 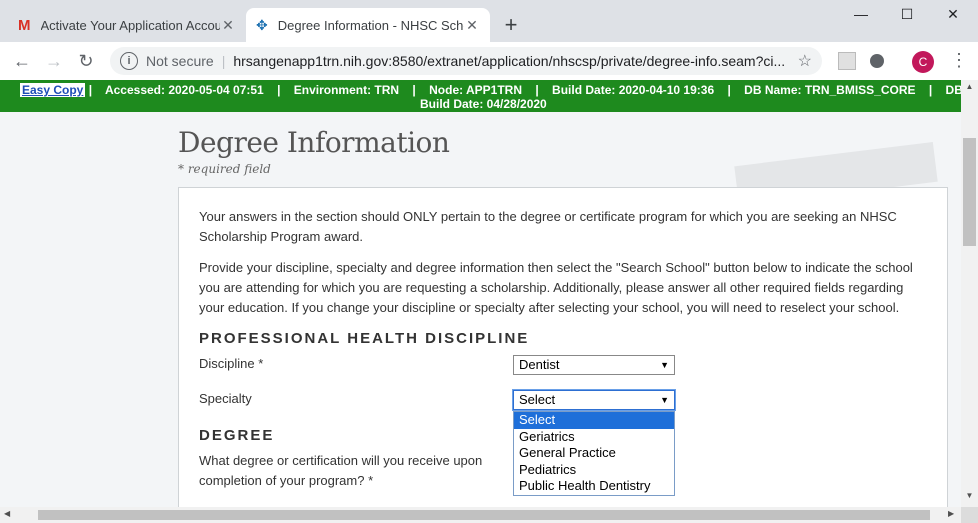 What do you see at coordinates (22, 61) in the screenshot?
I see `back-button: ←` at bounding box center [22, 61].